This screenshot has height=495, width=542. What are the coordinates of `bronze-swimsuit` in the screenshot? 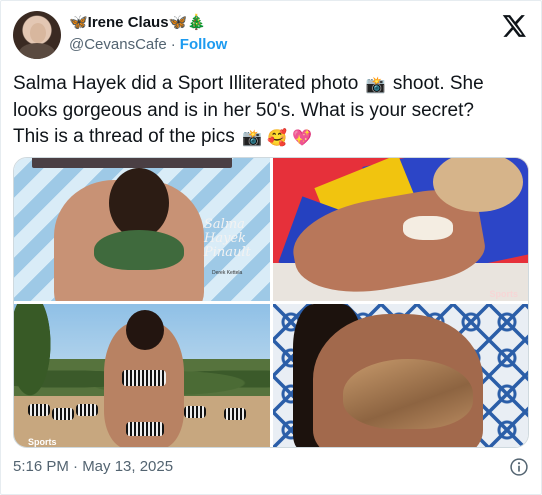 It's located at (408, 394).